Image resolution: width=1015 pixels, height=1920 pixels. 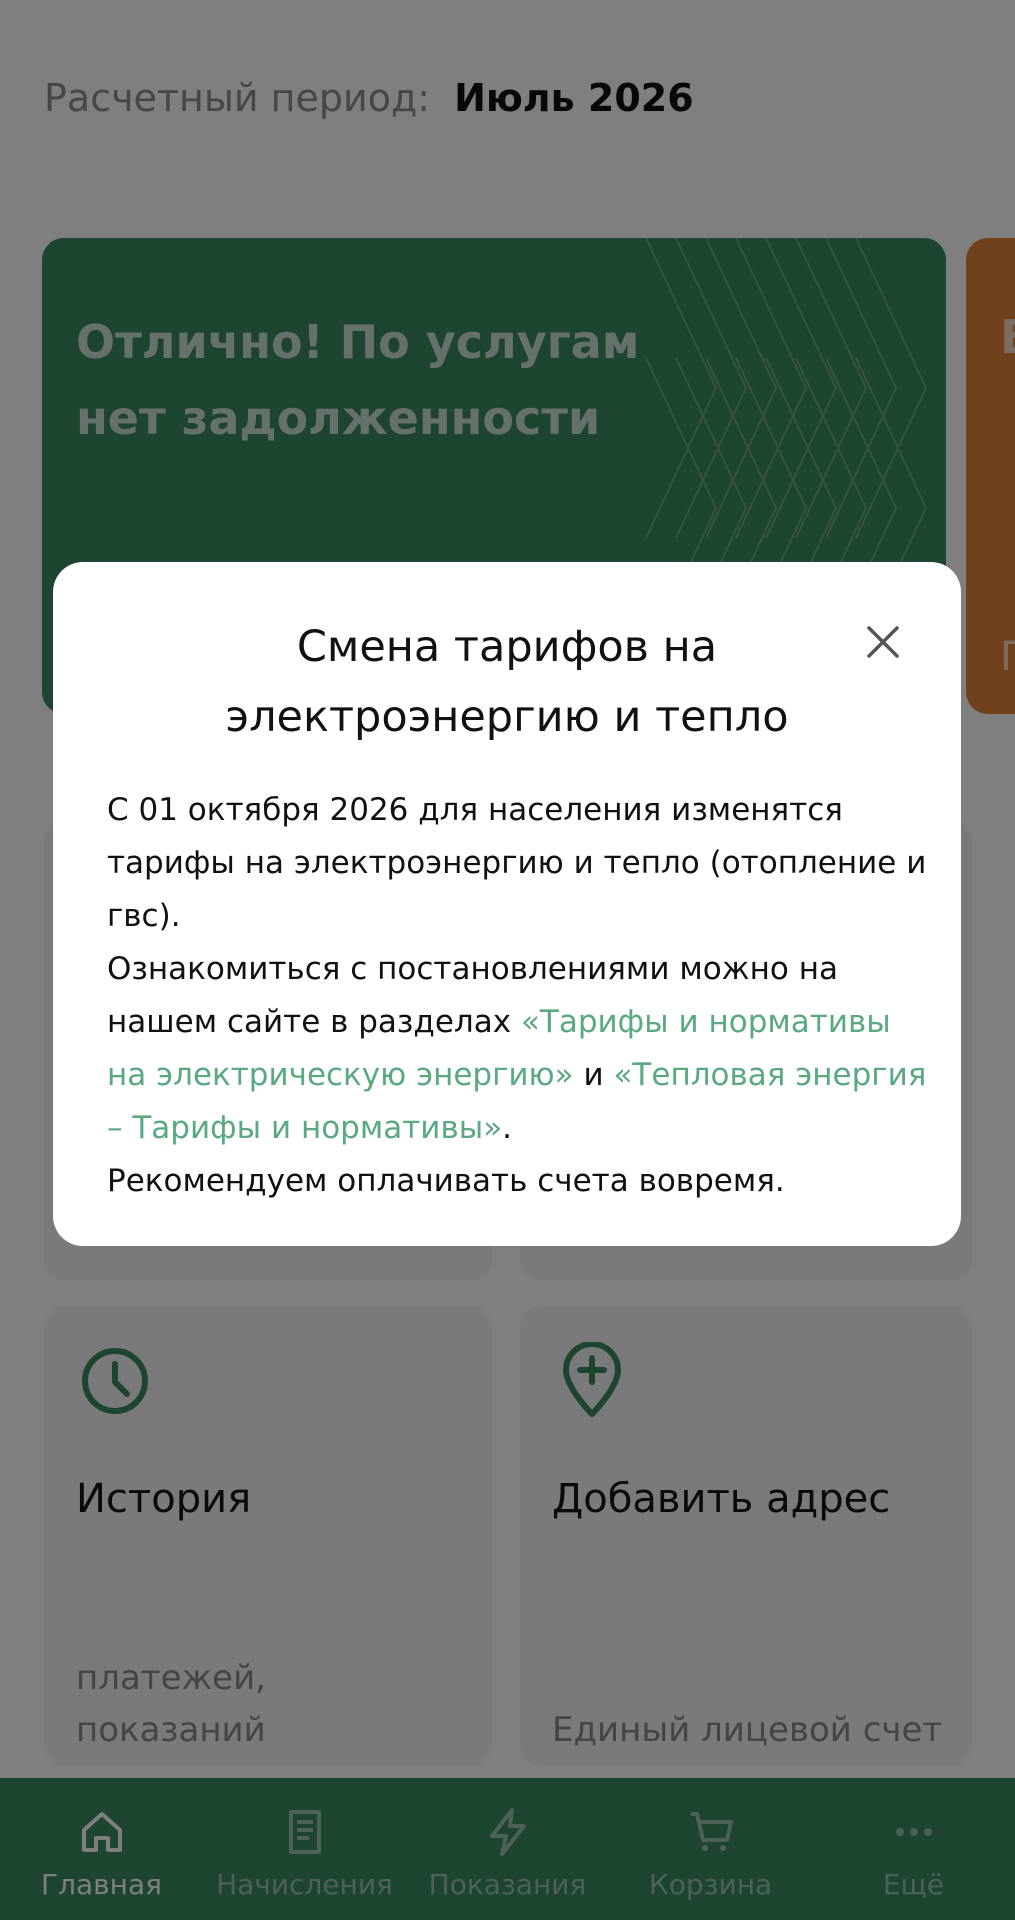 I want to click on modal-conjunction: и, so click(x=593, y=1075).